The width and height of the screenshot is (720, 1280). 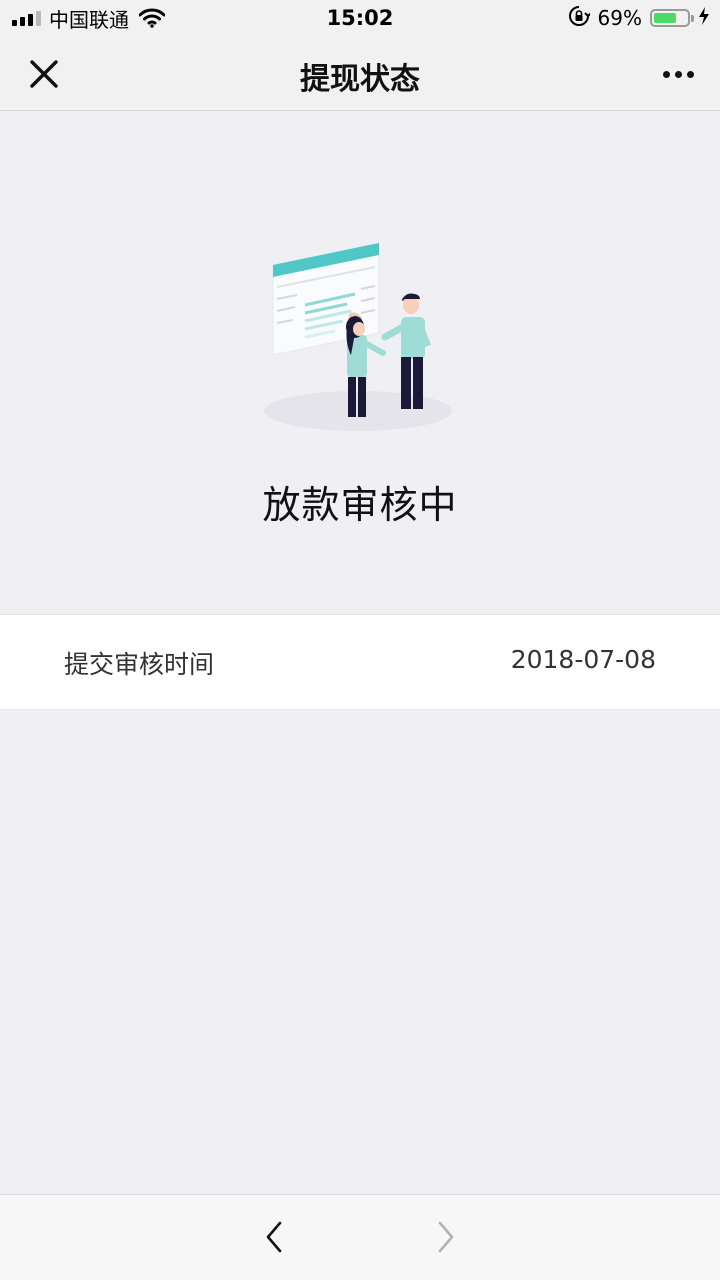 I want to click on page-title: 提现状态, so click(x=360, y=79).